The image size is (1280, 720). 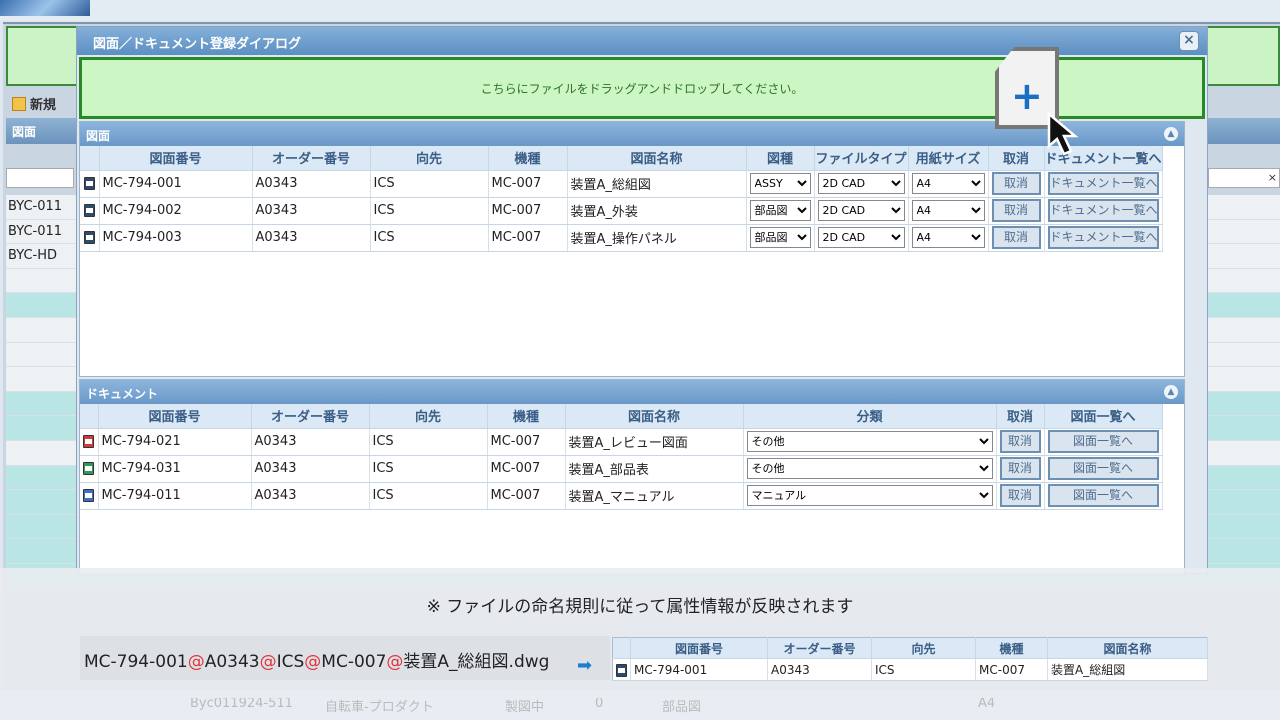 I want to click on table-cell: MC-794-001, so click(x=699, y=669).